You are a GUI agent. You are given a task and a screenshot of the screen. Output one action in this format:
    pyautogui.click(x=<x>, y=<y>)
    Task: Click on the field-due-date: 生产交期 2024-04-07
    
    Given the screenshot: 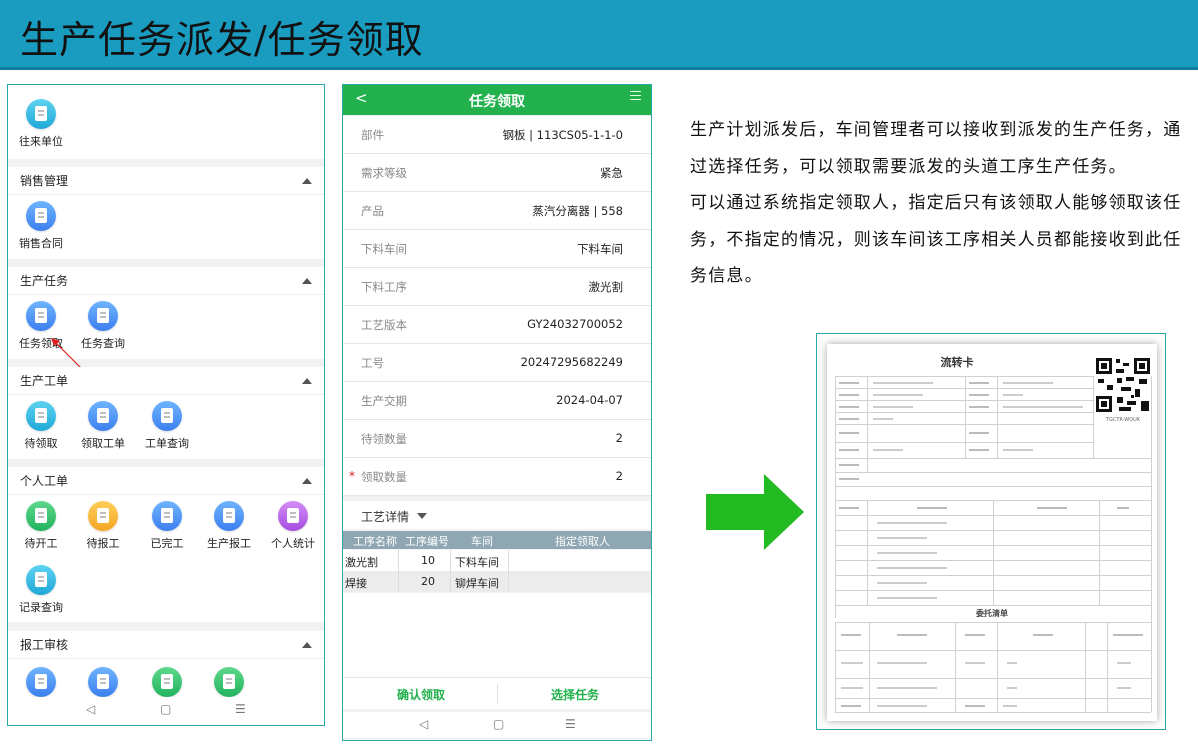 What is the action you would take?
    pyautogui.click(x=497, y=401)
    